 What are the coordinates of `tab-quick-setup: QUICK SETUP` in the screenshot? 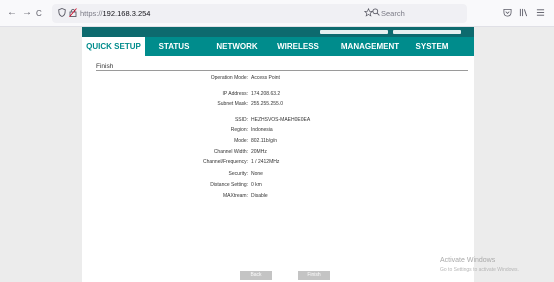 It's located at (113, 46).